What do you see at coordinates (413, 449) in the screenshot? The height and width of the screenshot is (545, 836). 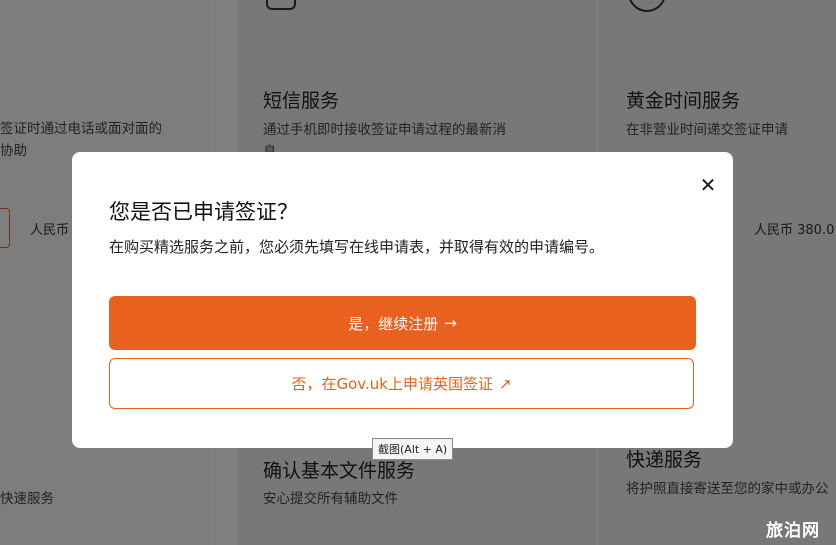 I see `screenshot-tooltip: 截图(Alt + A)` at bounding box center [413, 449].